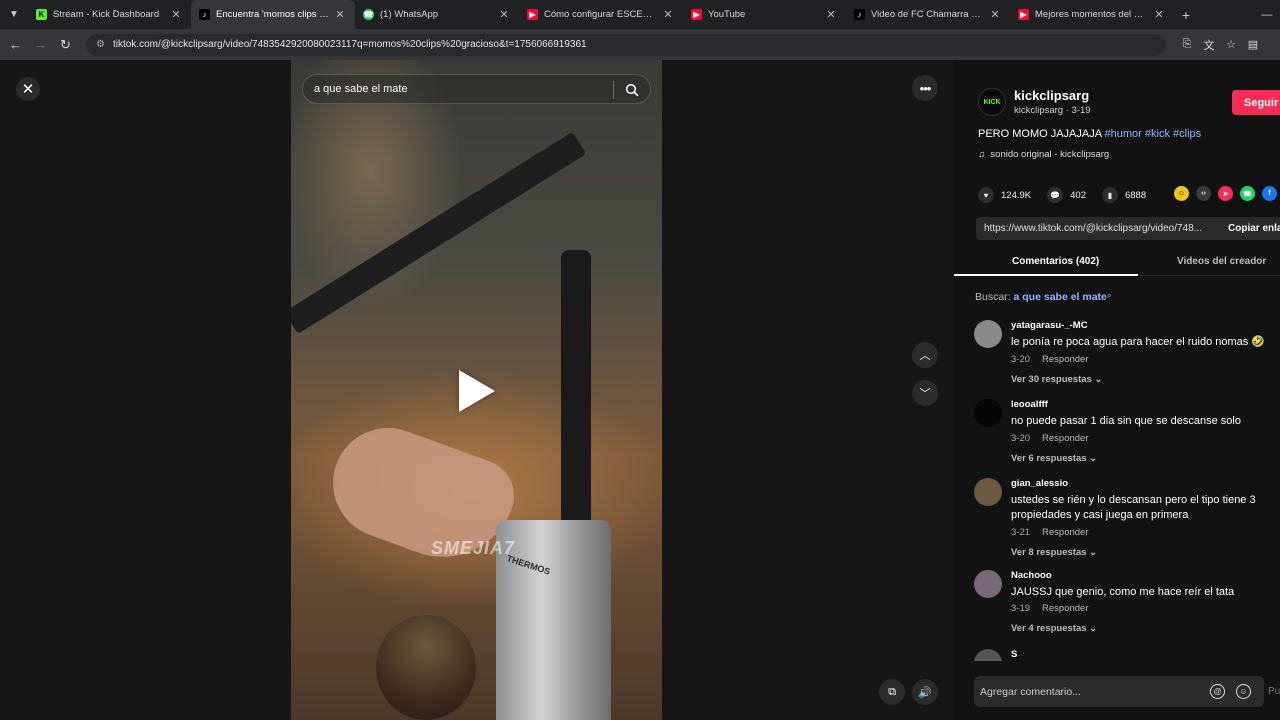  What do you see at coordinates (1021, 608) in the screenshot?
I see `comment-date: 3-19` at bounding box center [1021, 608].